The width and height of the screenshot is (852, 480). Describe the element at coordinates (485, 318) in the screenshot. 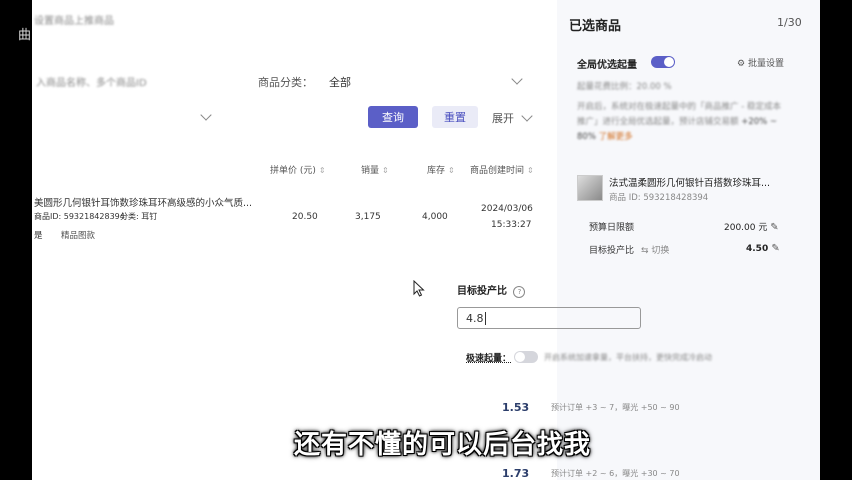

I see `text-cursor` at that location.